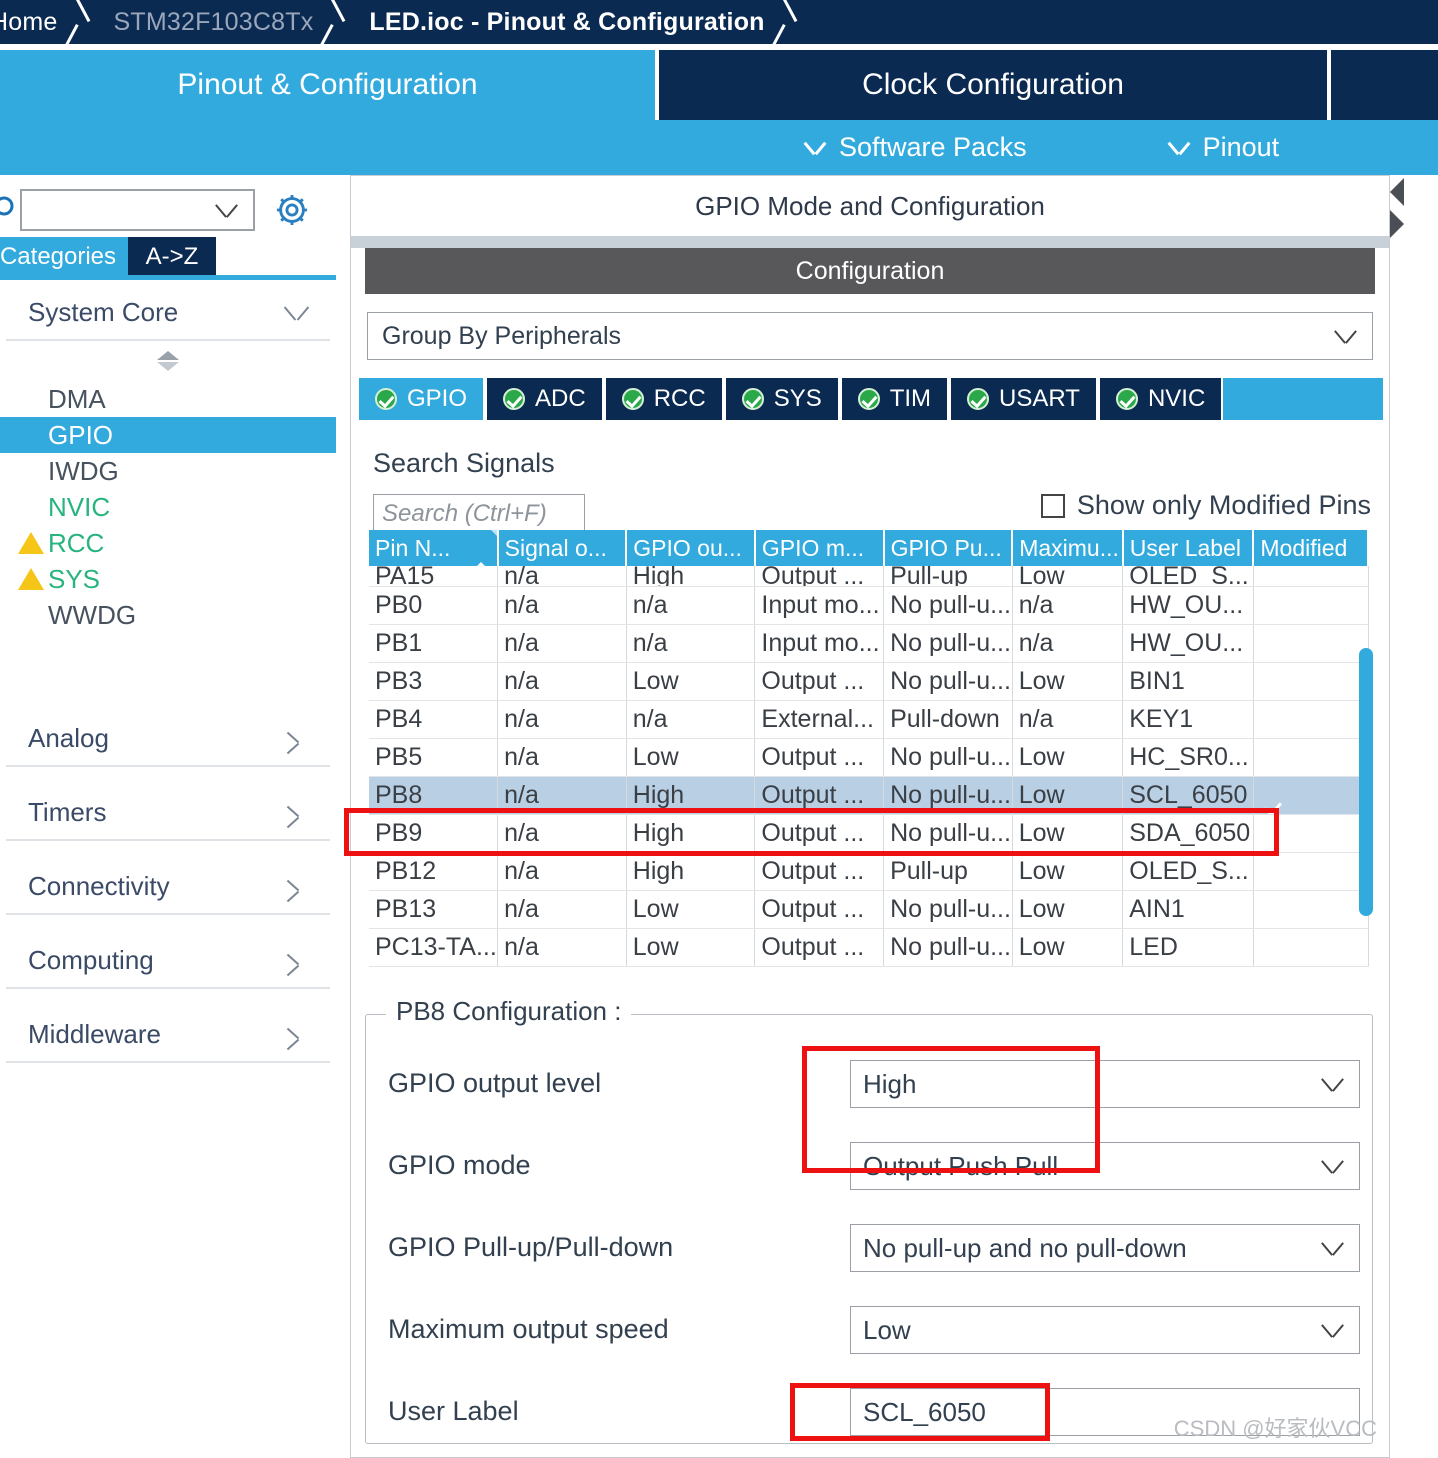 The image size is (1438, 1458). I want to click on column-header-modified: Modified, so click(1311, 548).